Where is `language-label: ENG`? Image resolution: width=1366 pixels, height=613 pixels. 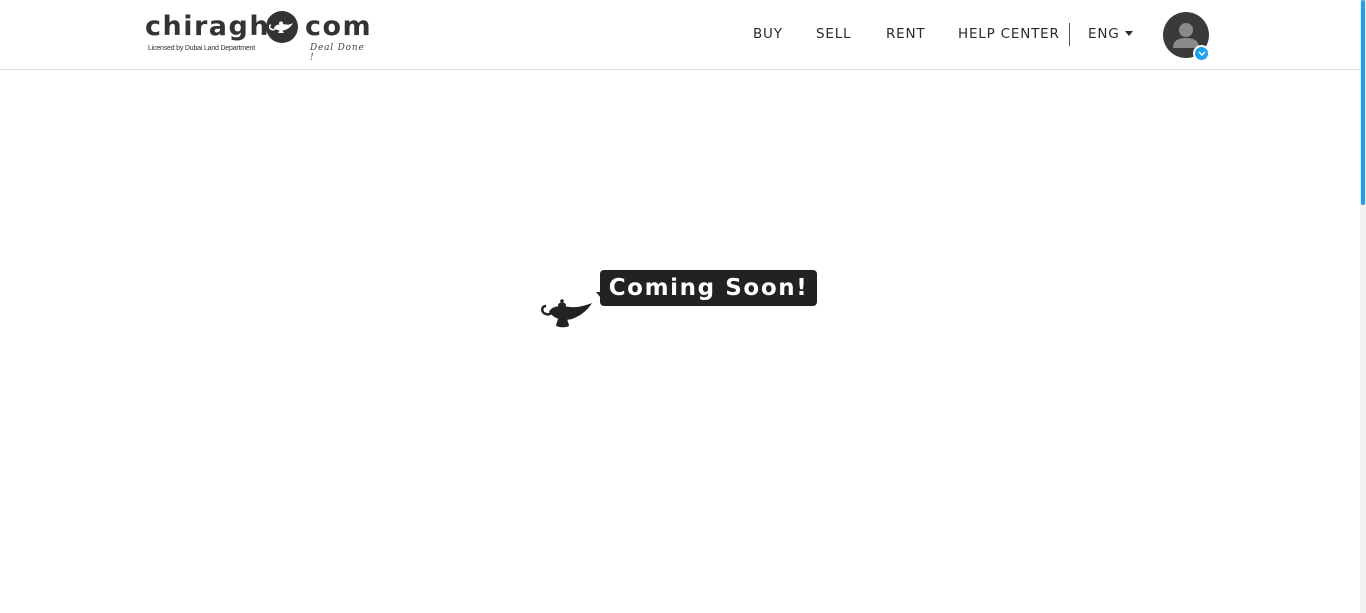
language-label: ENG is located at coordinates (1104, 34).